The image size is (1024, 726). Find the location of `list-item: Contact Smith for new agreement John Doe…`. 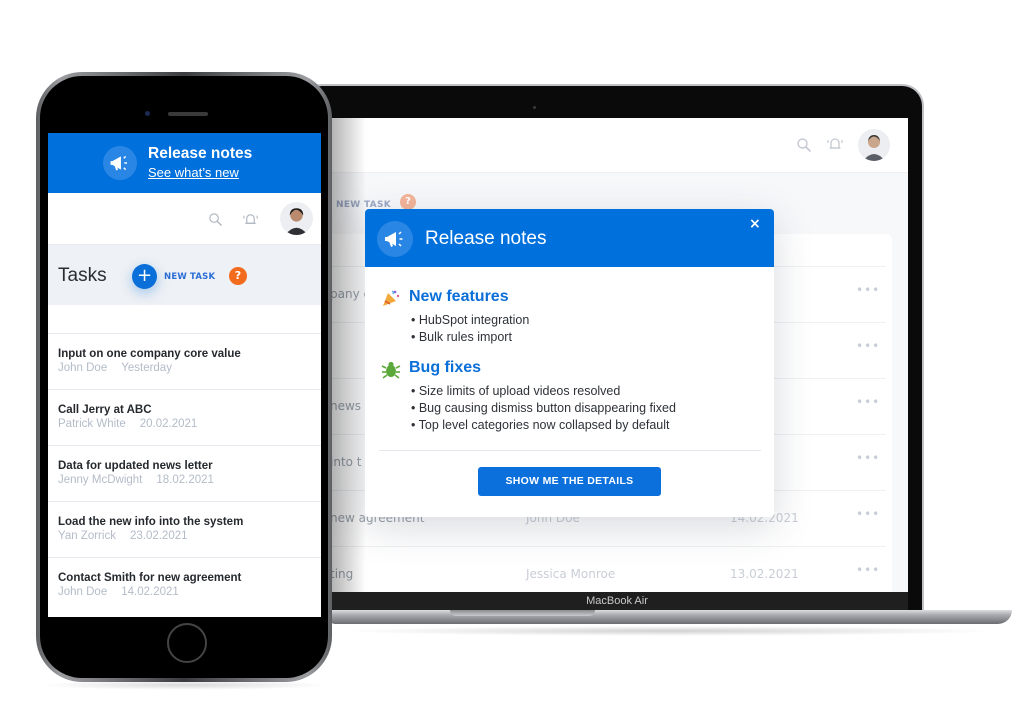

list-item: Contact Smith for new agreement John Doe… is located at coordinates (184, 585).